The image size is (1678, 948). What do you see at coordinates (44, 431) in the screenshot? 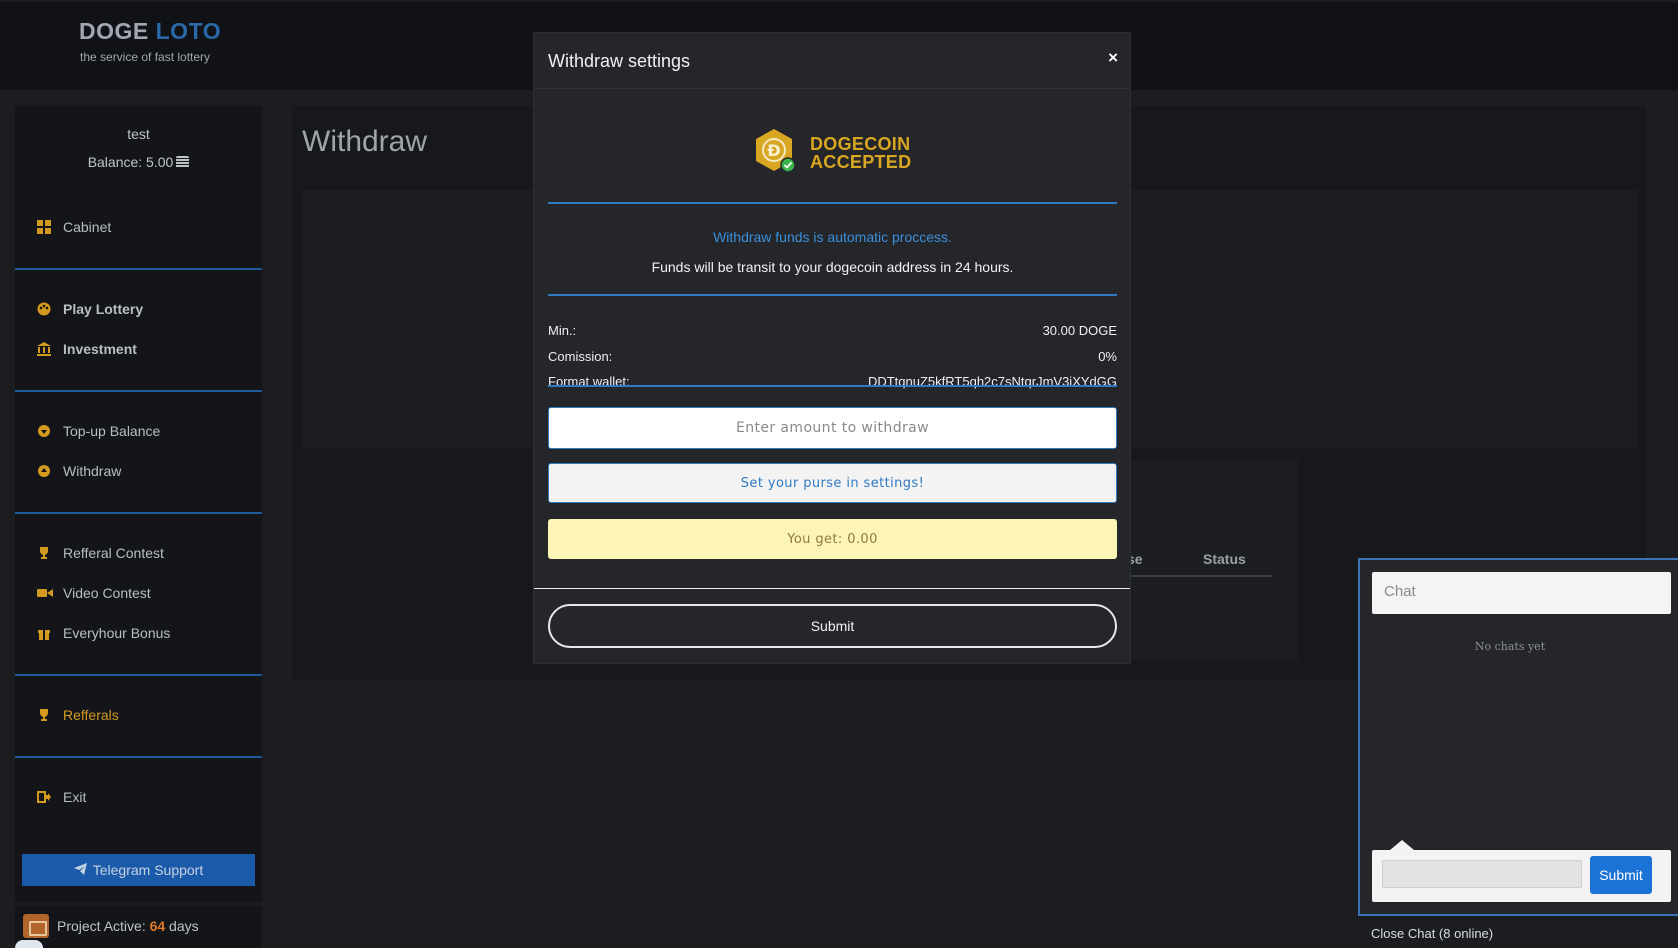
I see `arrow-down-circle-icon` at bounding box center [44, 431].